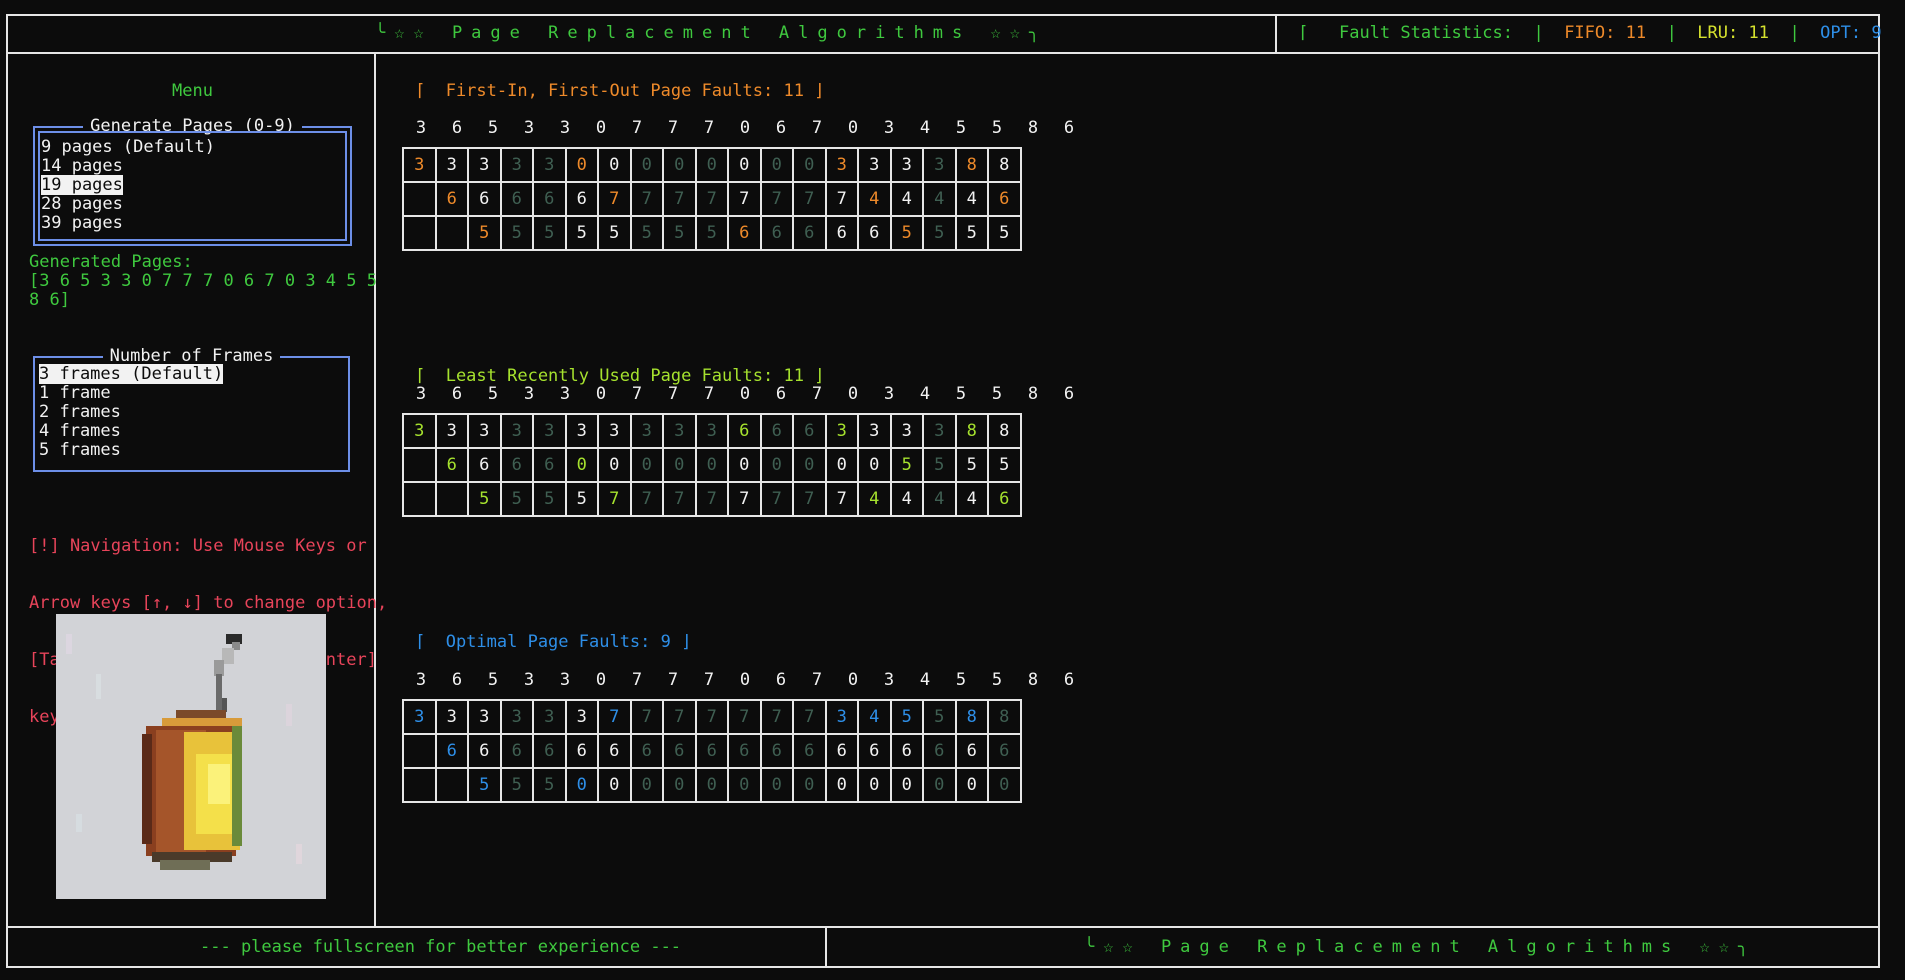 The height and width of the screenshot is (980, 1905). Describe the element at coordinates (127, 204) in the screenshot. I see `pages-option: 28 pages` at that location.